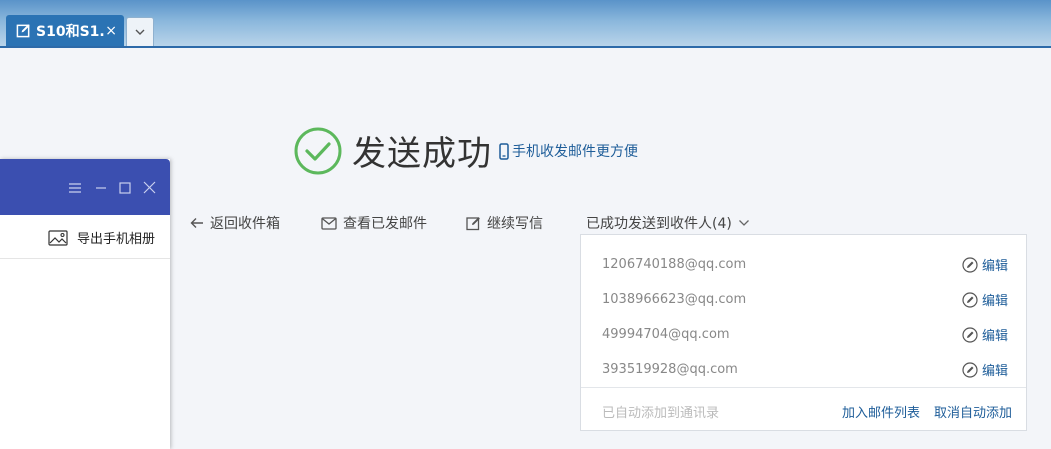  What do you see at coordinates (75, 188) in the screenshot?
I see `menu-icon` at bounding box center [75, 188].